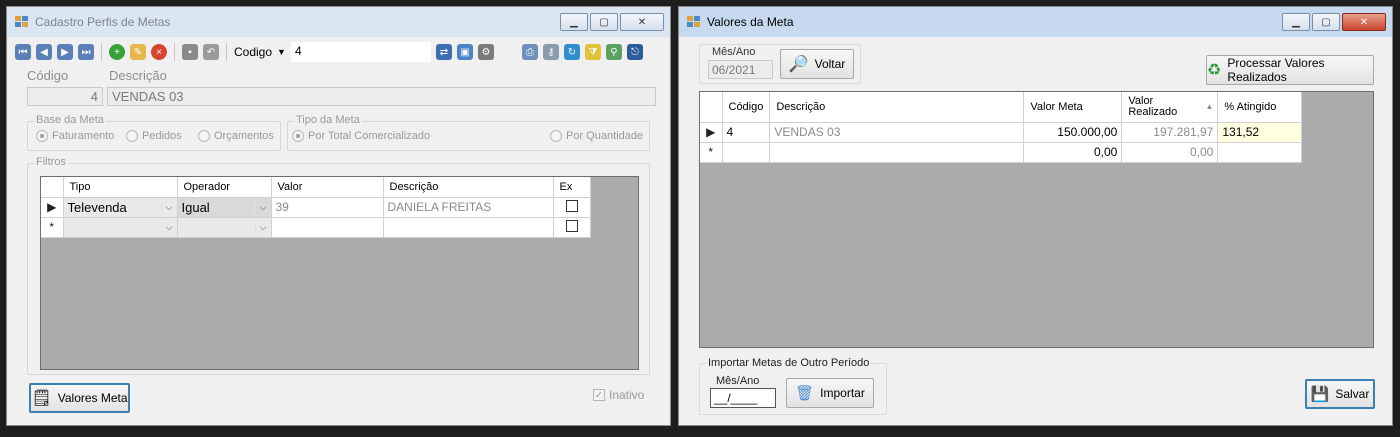  What do you see at coordinates (44, 52) in the screenshot?
I see `prev-icon: ◀` at bounding box center [44, 52].